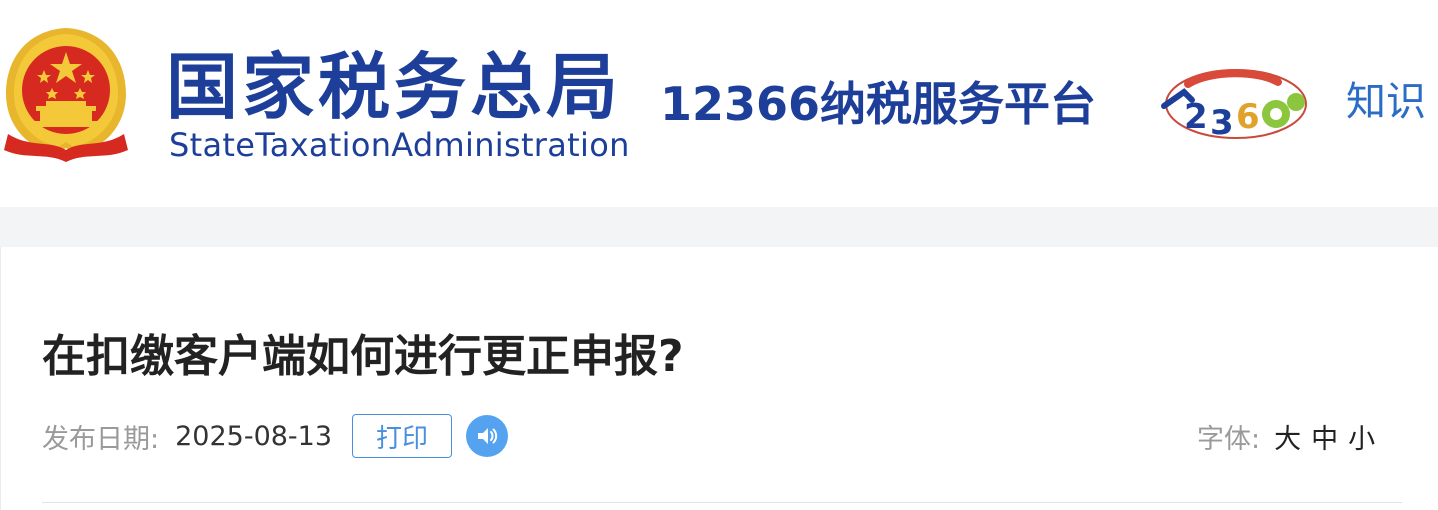 The width and height of the screenshot is (1438, 510). I want to click on publish-date-label: 发布日期:, so click(101, 439).